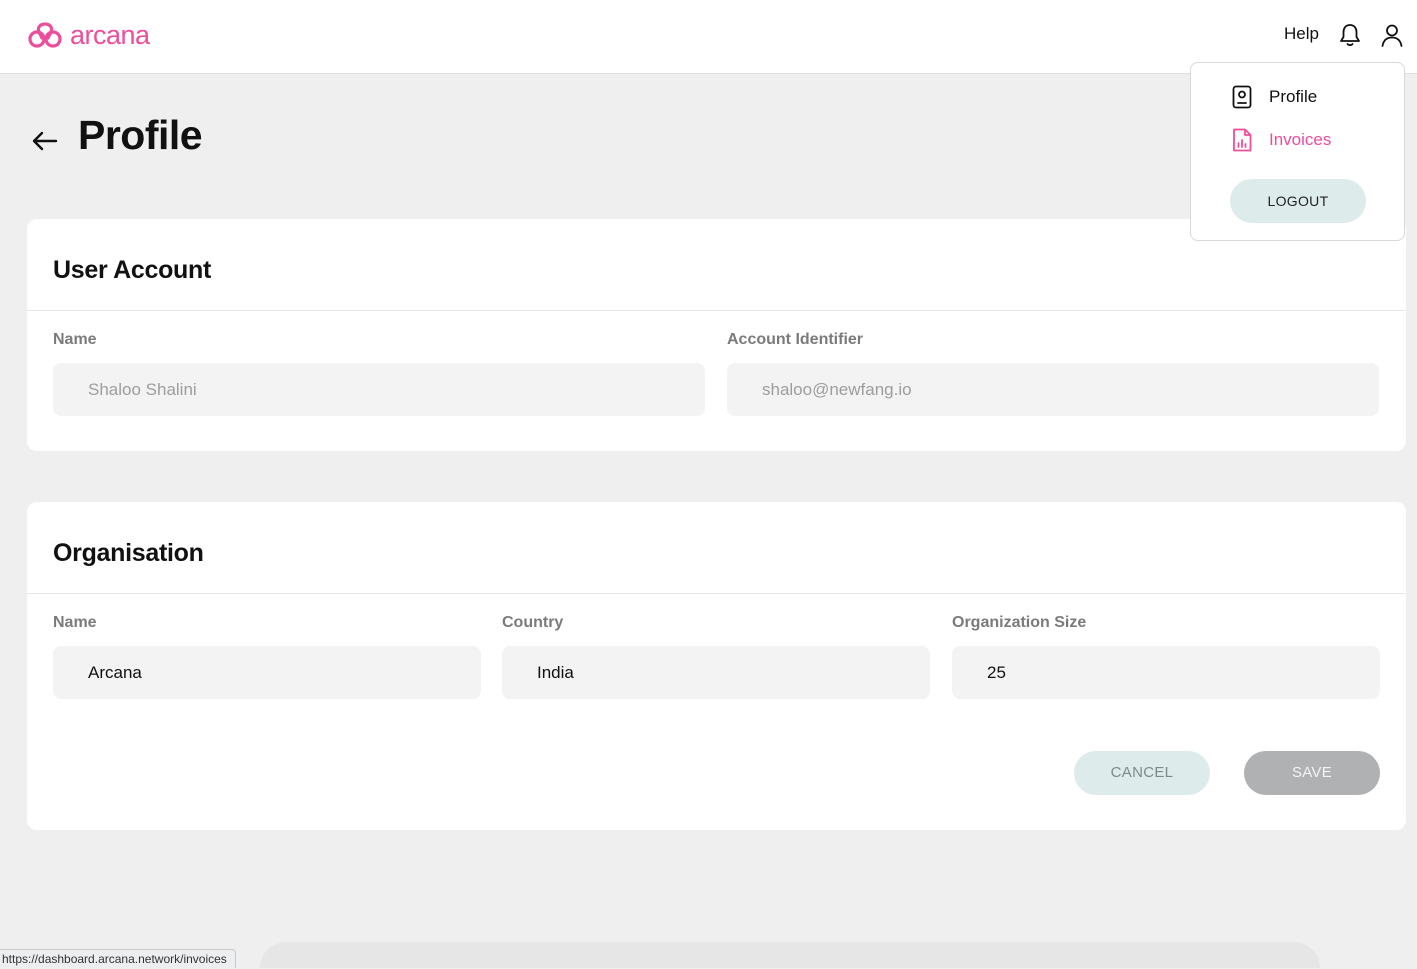 This screenshot has width=1417, height=969. I want to click on menu-item-invoices: Invoices, so click(1281, 140).